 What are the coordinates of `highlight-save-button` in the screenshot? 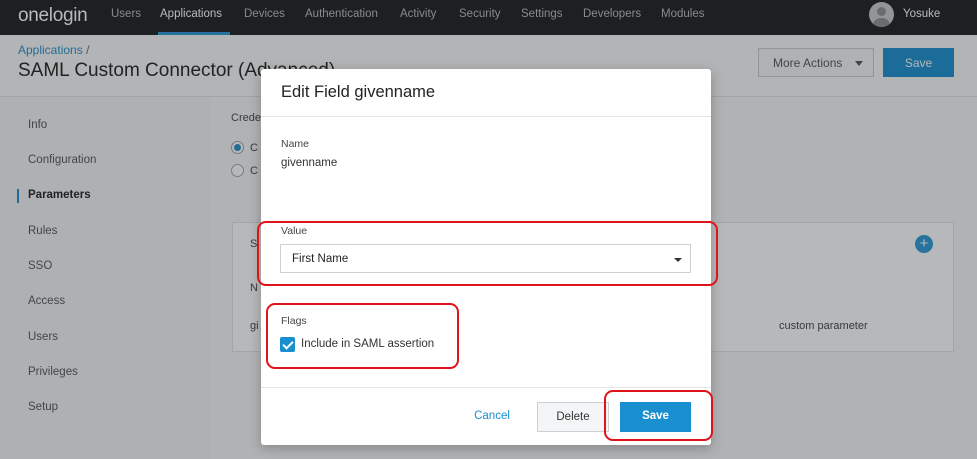 It's located at (658, 415).